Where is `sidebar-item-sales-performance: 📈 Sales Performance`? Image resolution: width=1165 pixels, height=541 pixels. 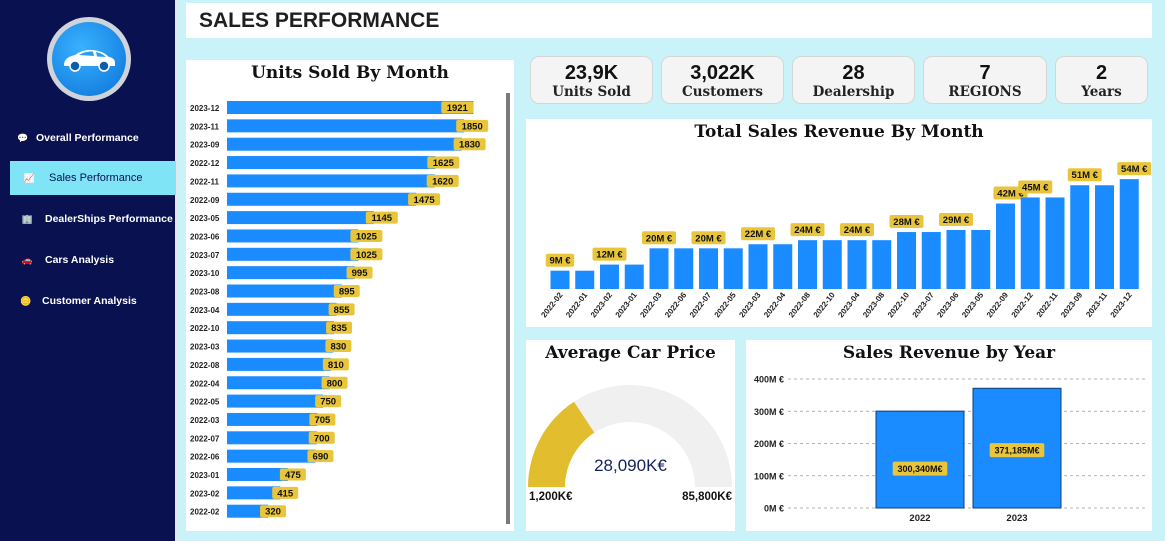
sidebar-item-sales-performance: 📈 Sales Performance is located at coordinates (93, 178).